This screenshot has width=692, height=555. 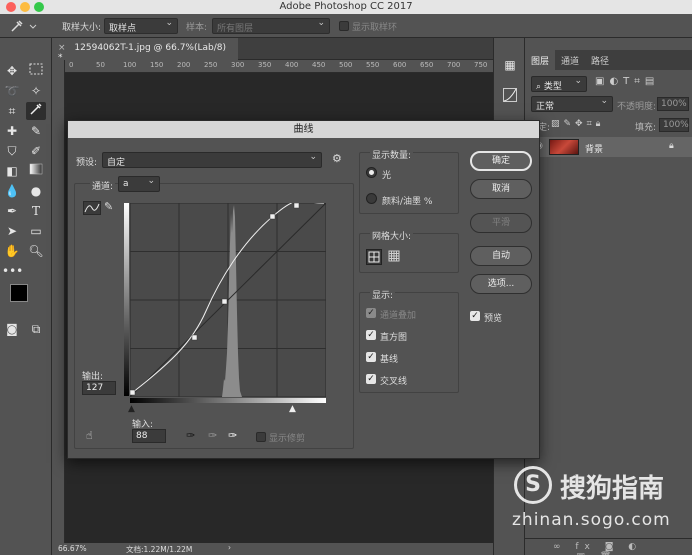 What do you see at coordinates (12, 191) in the screenshot?
I see `blur-tool-icon: 💧` at bounding box center [12, 191].